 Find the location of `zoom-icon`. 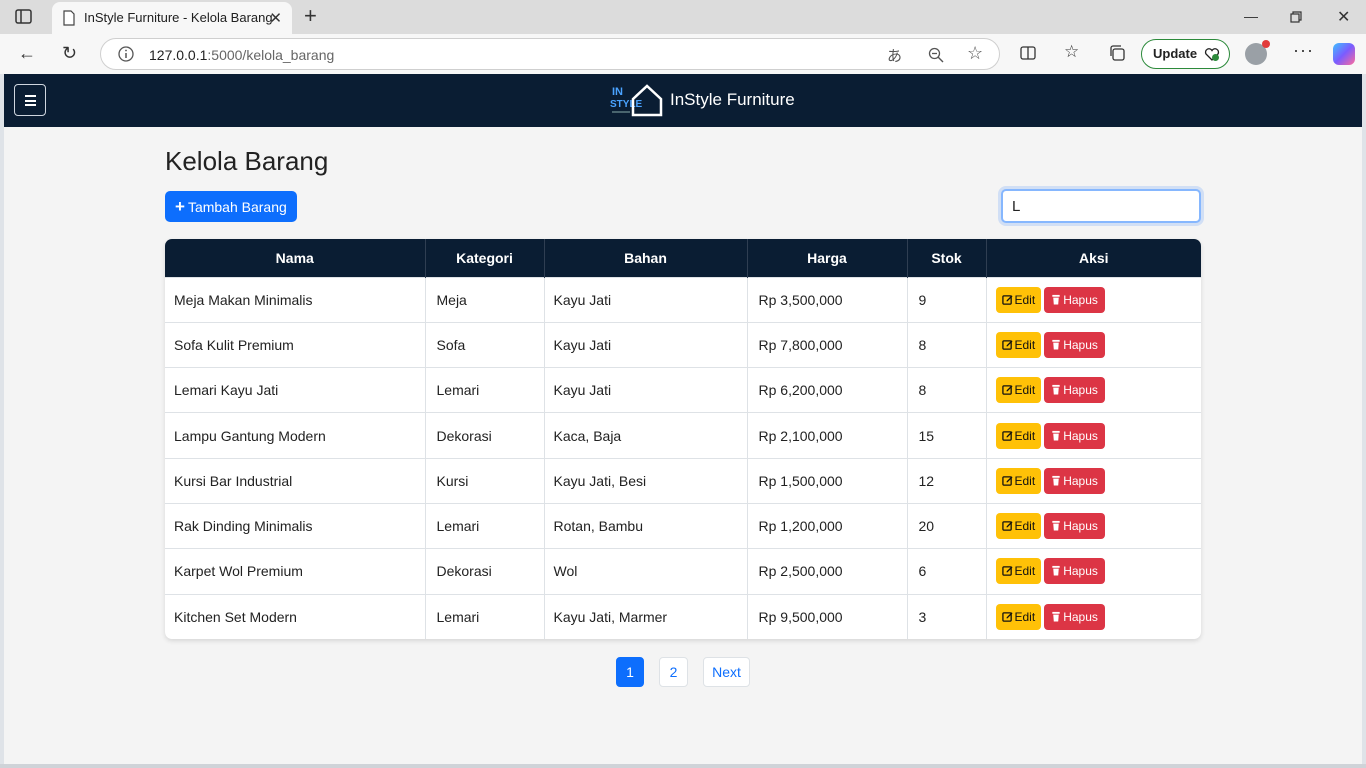

zoom-icon is located at coordinates (936, 55).